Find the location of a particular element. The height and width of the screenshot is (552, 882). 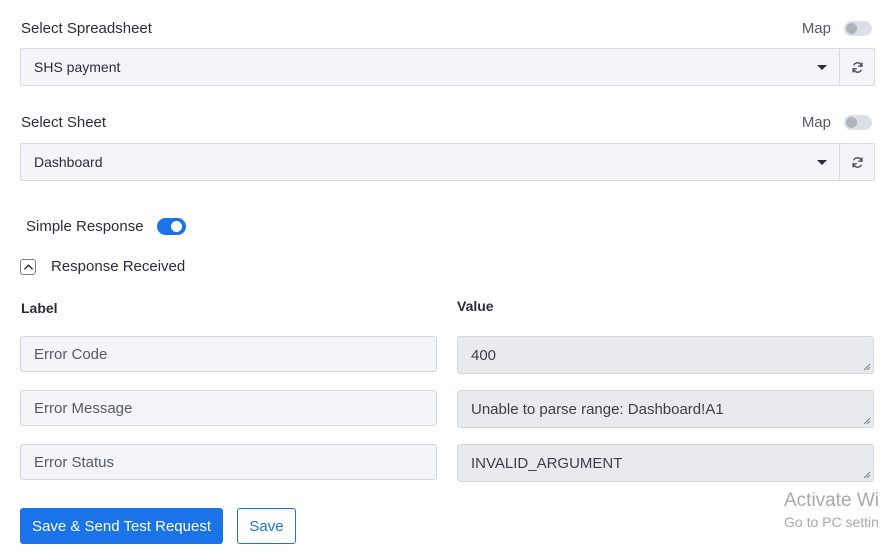

spreadsheet-select: SHS payment is located at coordinates (430, 67).